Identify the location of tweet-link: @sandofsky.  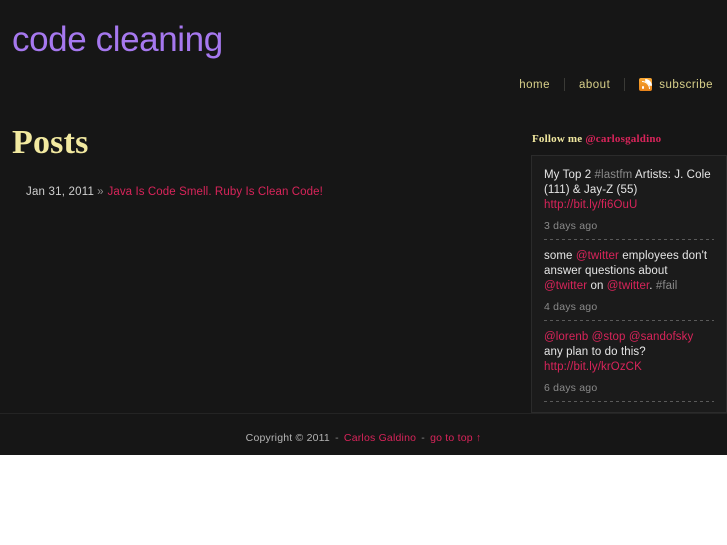
(661, 337).